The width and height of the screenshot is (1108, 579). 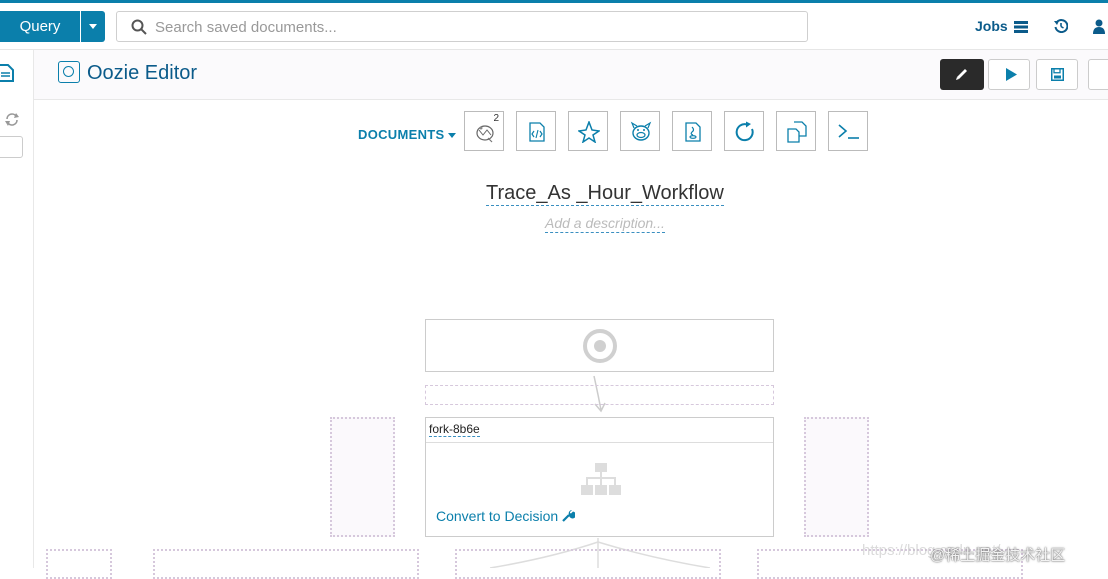 I want to click on query-dropdown-toggle, so click(x=93, y=26).